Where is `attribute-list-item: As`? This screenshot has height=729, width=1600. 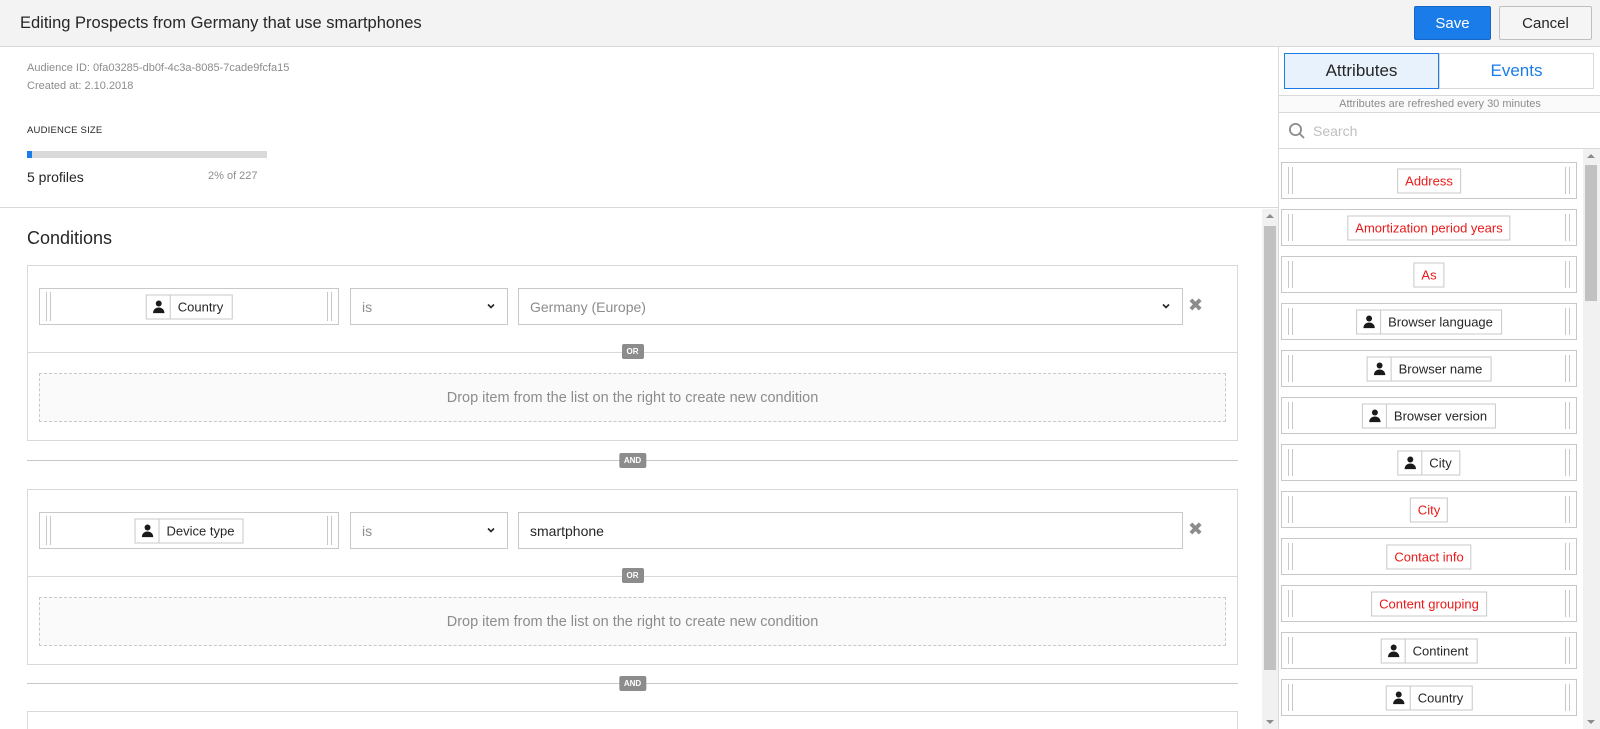 attribute-list-item: As is located at coordinates (1429, 274).